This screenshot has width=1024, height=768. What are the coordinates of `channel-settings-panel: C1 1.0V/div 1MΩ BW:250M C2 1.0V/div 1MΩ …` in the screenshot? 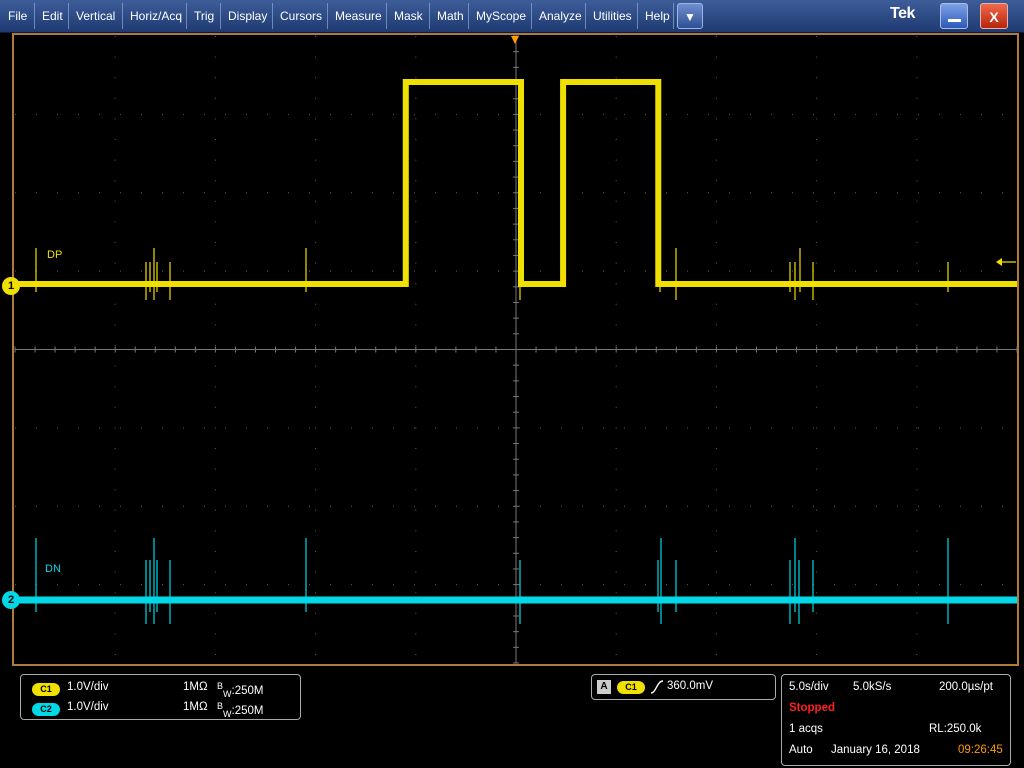 It's located at (160, 697).